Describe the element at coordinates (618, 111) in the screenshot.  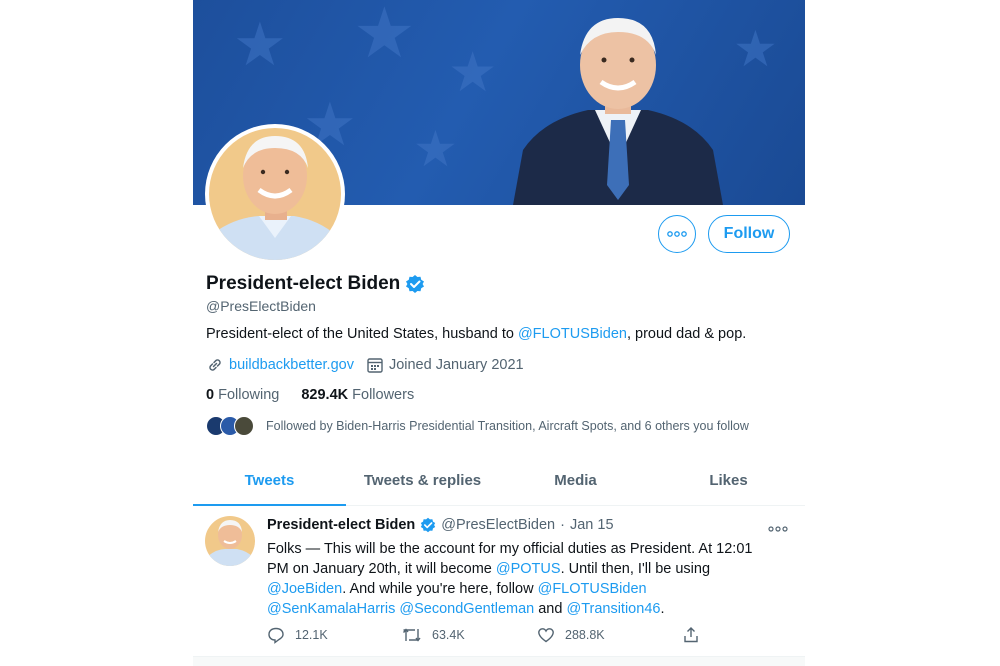
I see `banner-portrait-image` at that location.